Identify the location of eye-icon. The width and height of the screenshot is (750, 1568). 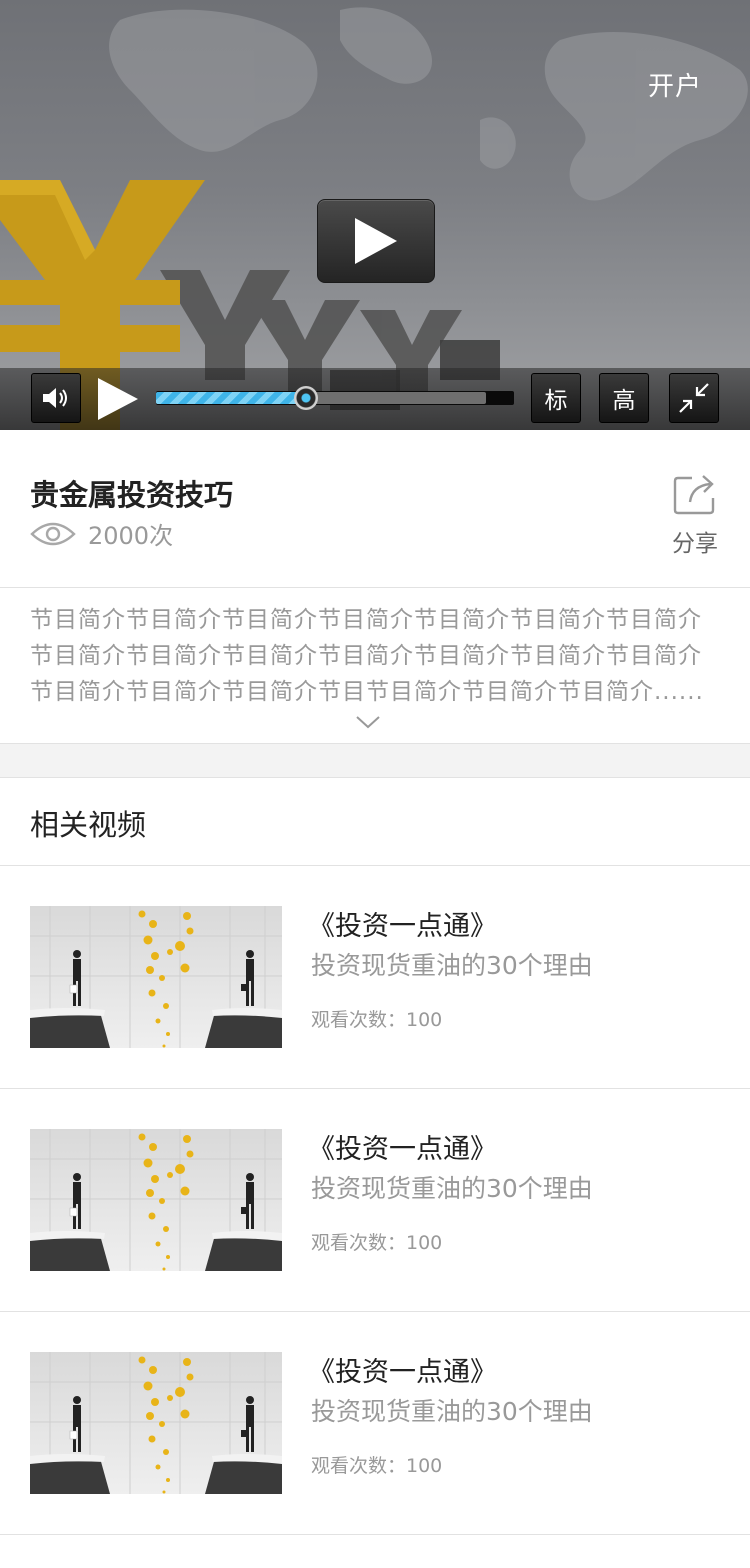
(53, 533).